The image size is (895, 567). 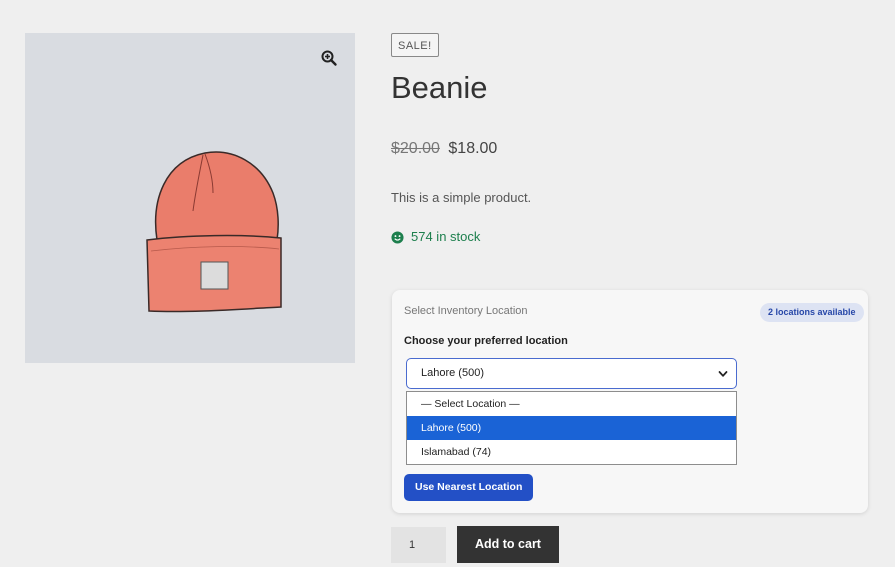 I want to click on product-title: Beanie, so click(x=439, y=87).